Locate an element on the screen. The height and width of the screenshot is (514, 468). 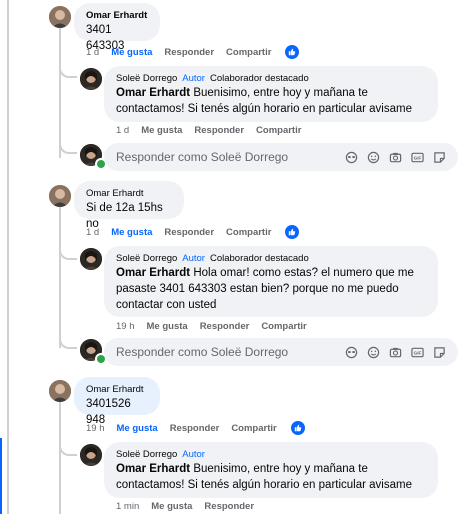
comment-bubble: Omar Erhardt 3401526 948 is located at coordinates (117, 401).